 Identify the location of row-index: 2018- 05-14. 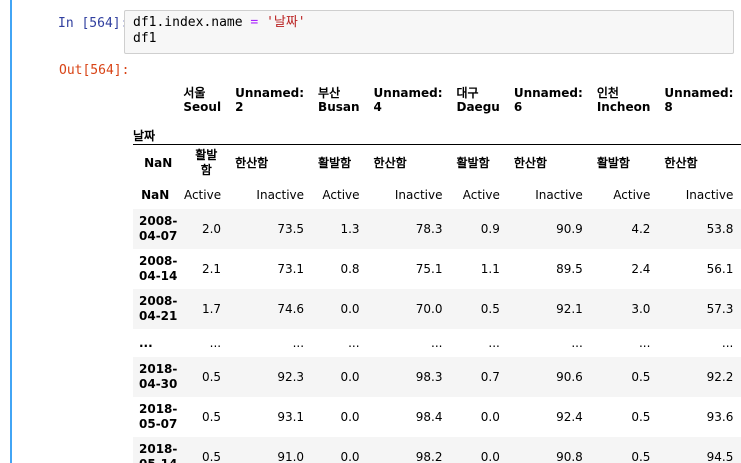
(158, 452).